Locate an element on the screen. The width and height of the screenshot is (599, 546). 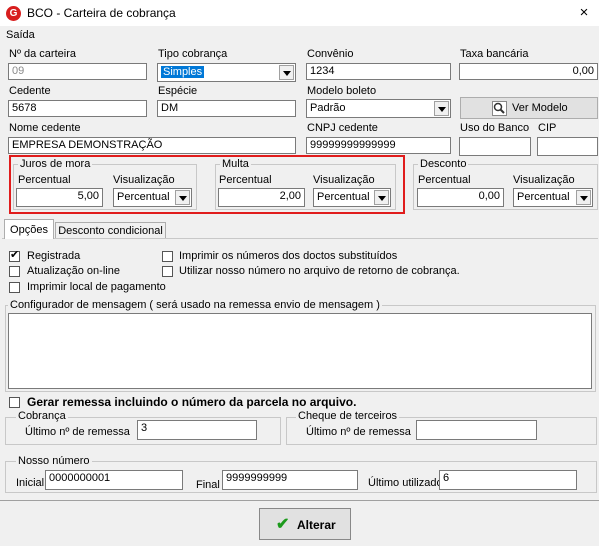
modelo-boleto-label: Modelo boleto is located at coordinates (342, 91).